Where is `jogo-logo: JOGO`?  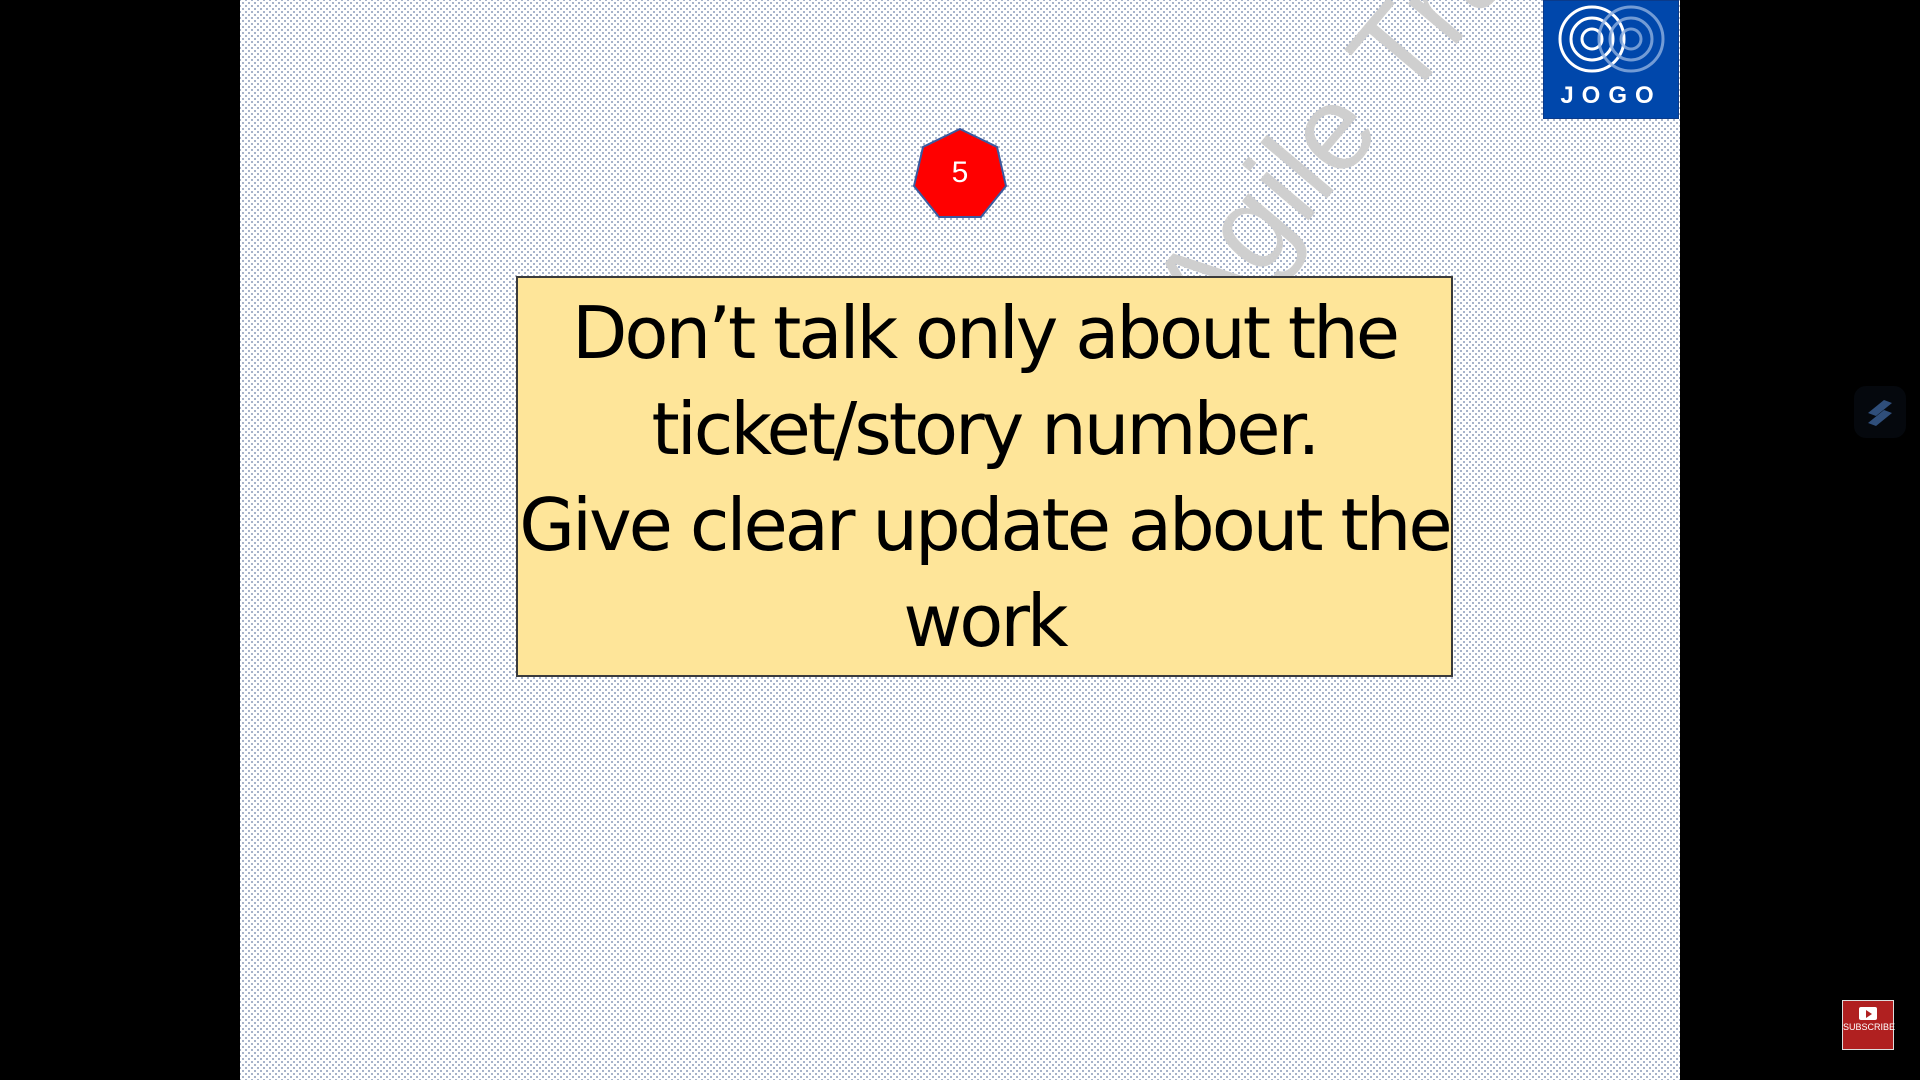 jogo-logo: JOGO is located at coordinates (1611, 59).